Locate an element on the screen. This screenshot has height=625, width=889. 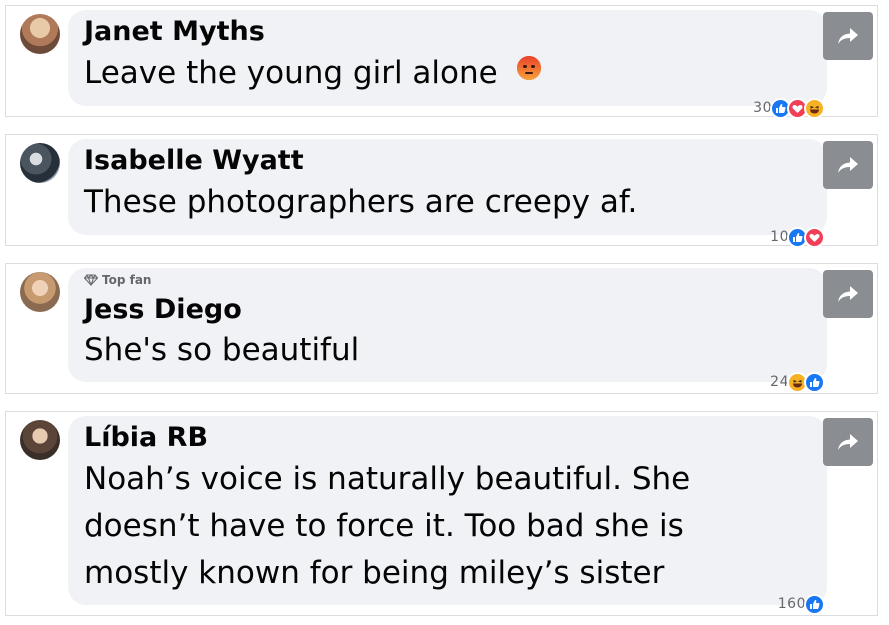
reactions-summary: 10 is located at coordinates (797, 237).